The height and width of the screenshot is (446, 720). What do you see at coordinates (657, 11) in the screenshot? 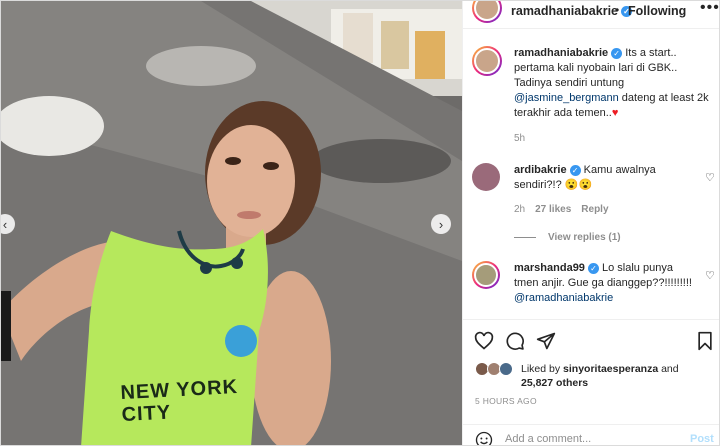
I see `following-button: Following` at bounding box center [657, 11].